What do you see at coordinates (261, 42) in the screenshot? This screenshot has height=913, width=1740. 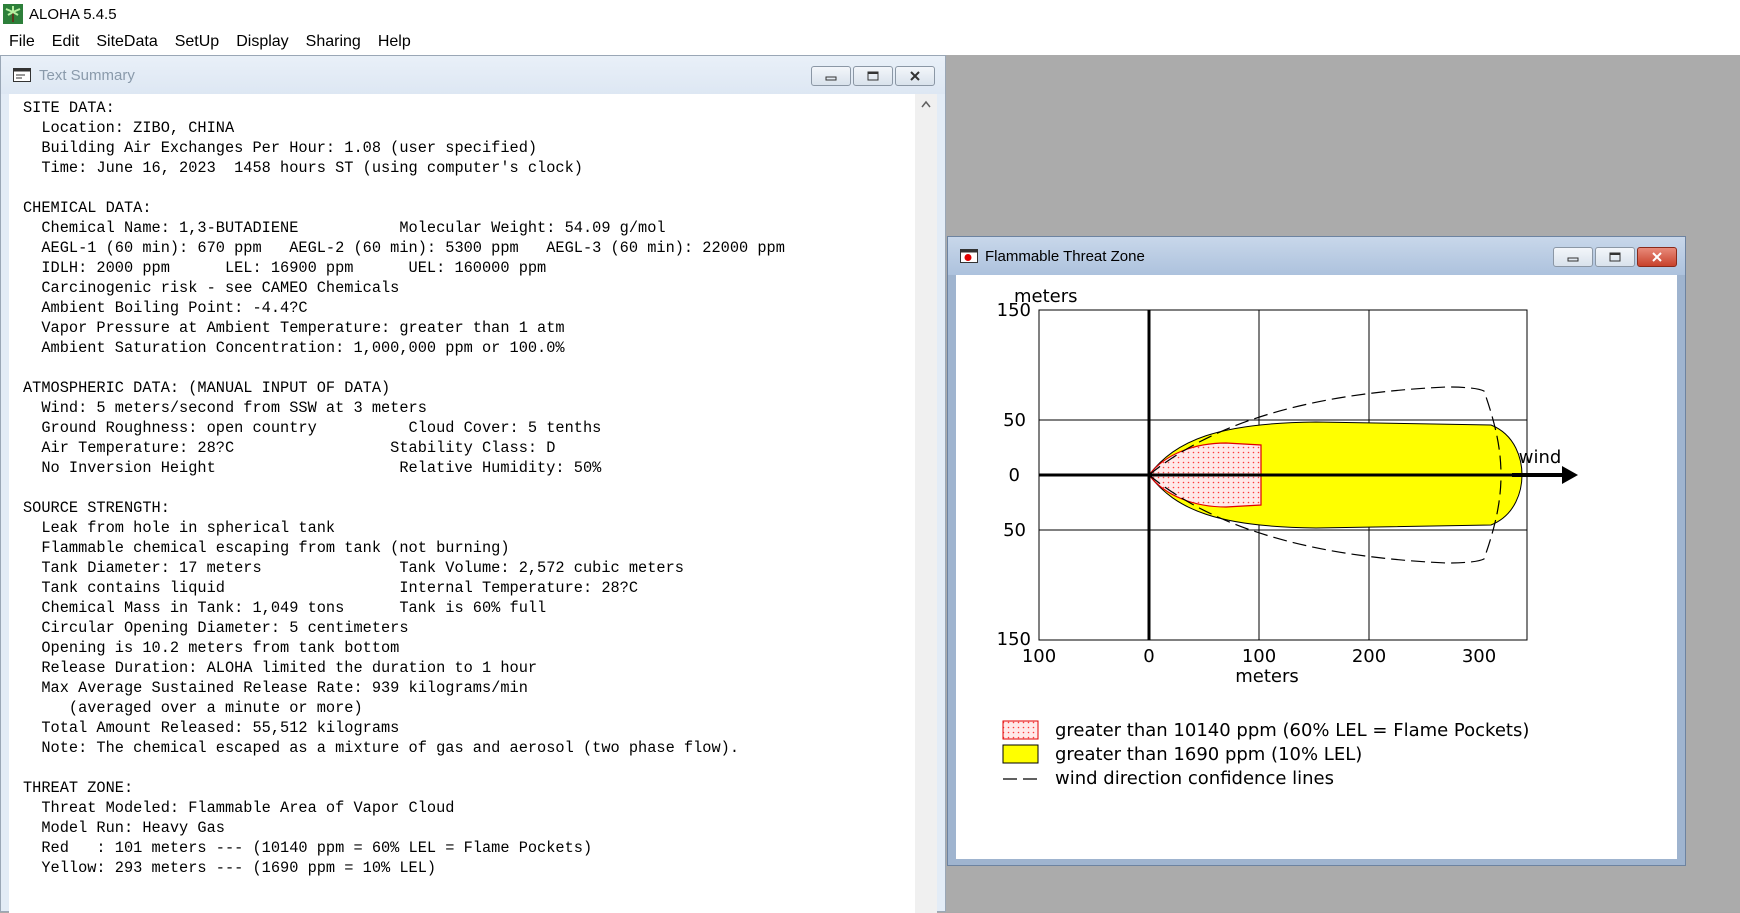 I see `menu-display: Display` at bounding box center [261, 42].